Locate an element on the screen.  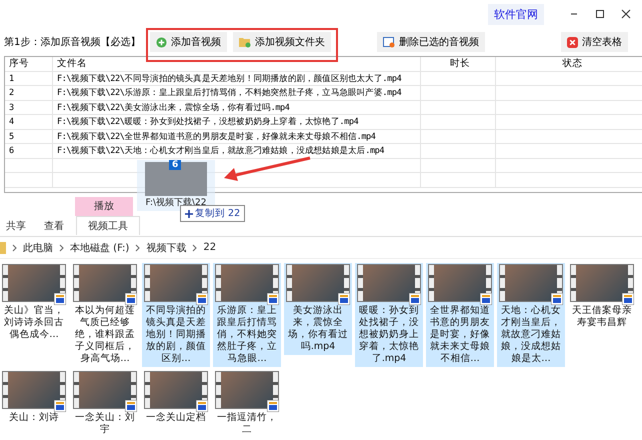
count-badge: 6 is located at coordinates (175, 165).